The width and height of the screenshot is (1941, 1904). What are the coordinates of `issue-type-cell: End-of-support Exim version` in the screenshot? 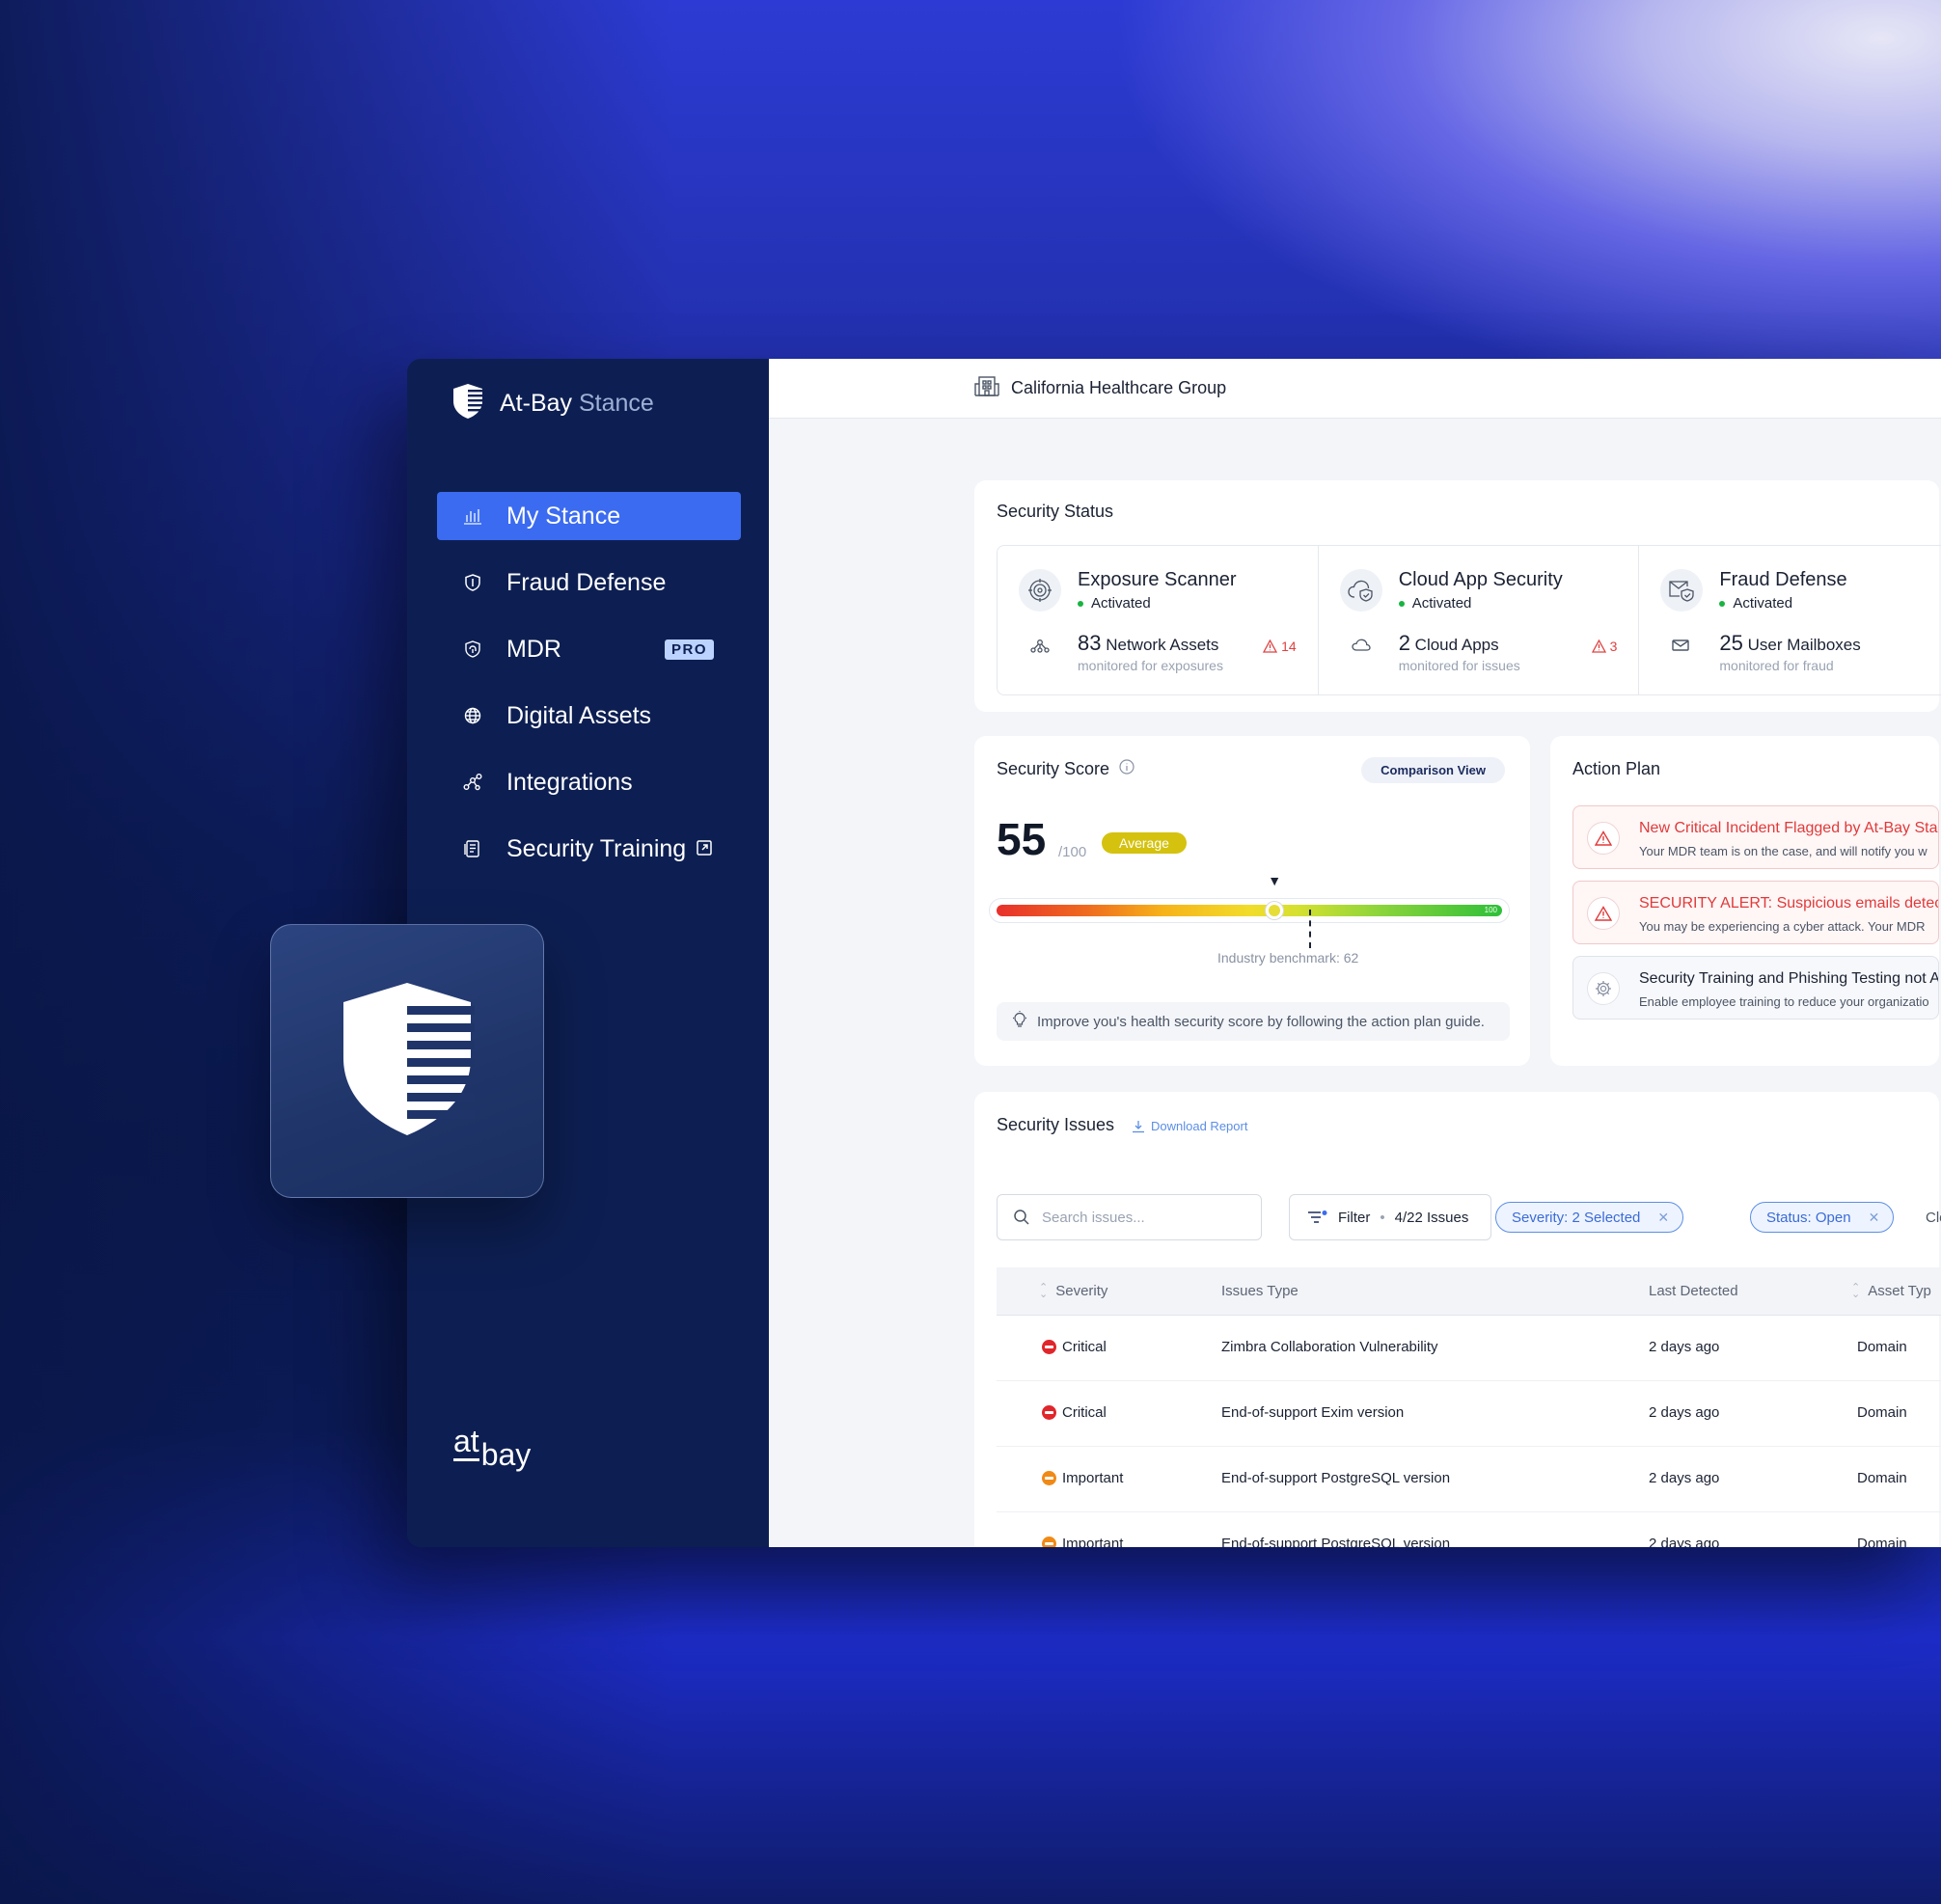 It's located at (1313, 1412).